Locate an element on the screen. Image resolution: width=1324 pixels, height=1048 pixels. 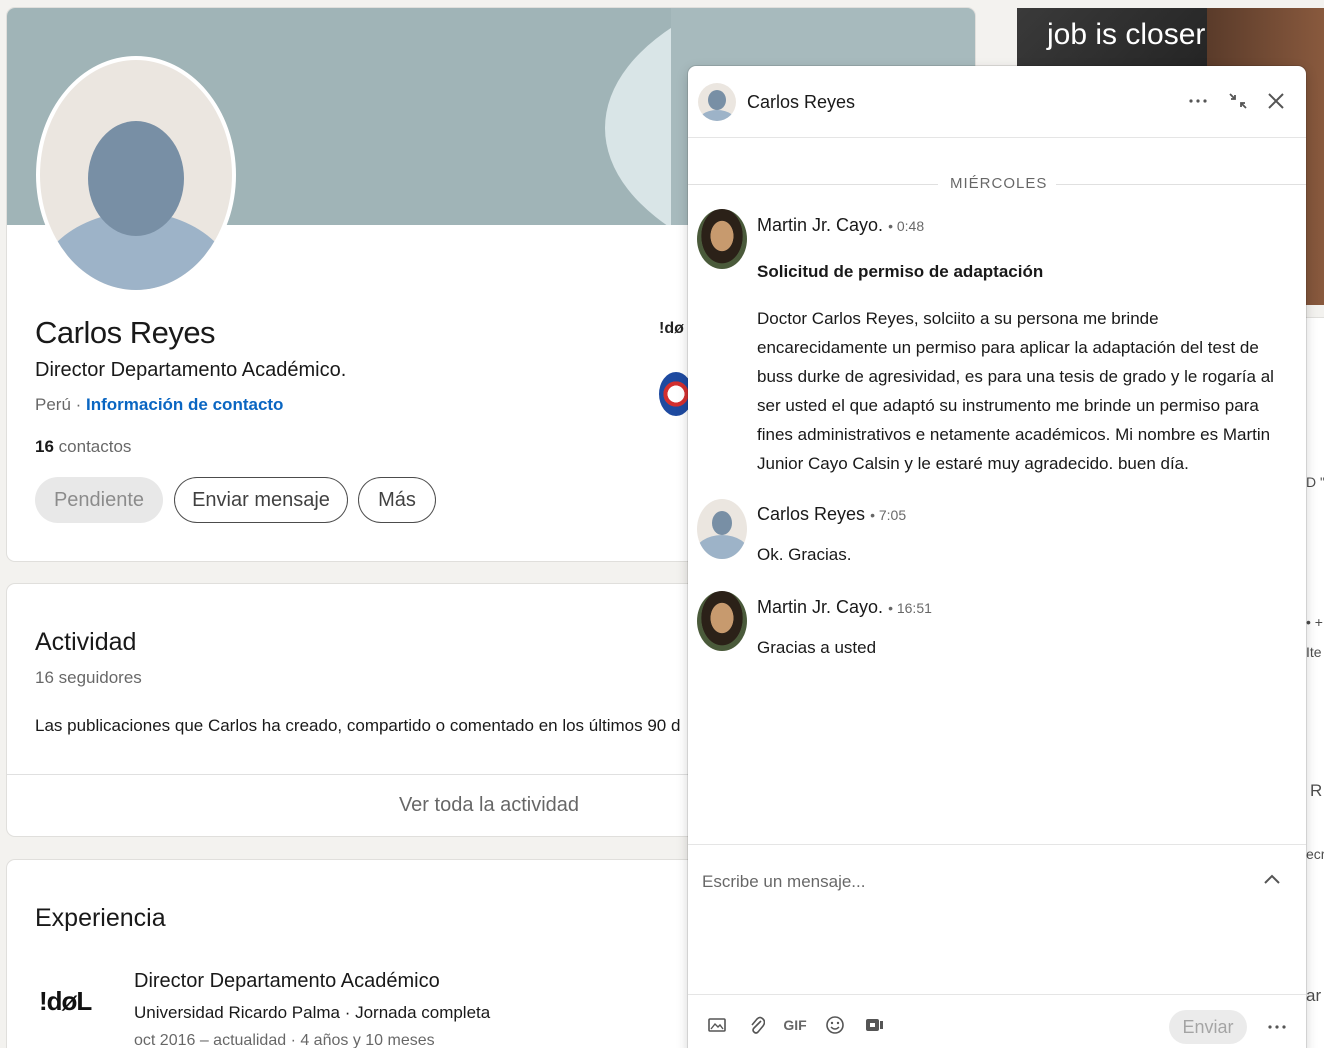
message-time: • 16:51 is located at coordinates (910, 608).